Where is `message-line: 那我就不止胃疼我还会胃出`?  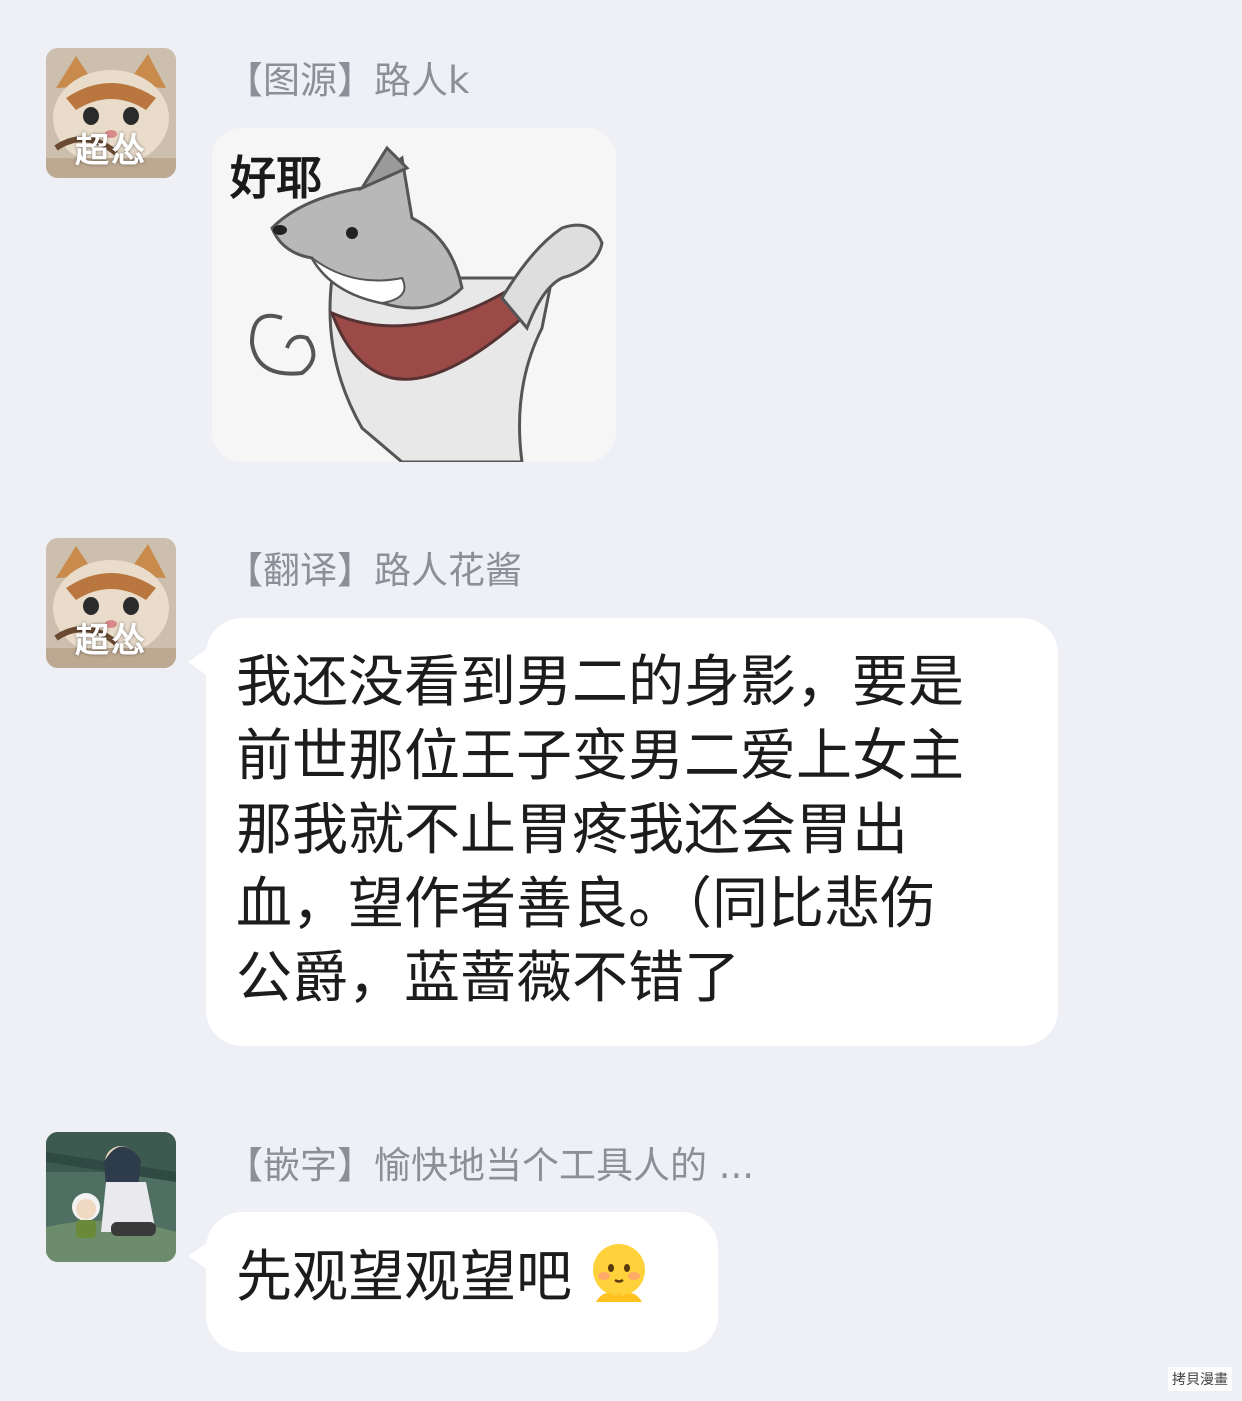
message-line: 那我就不止胃疼我还会胃出 is located at coordinates (572, 830).